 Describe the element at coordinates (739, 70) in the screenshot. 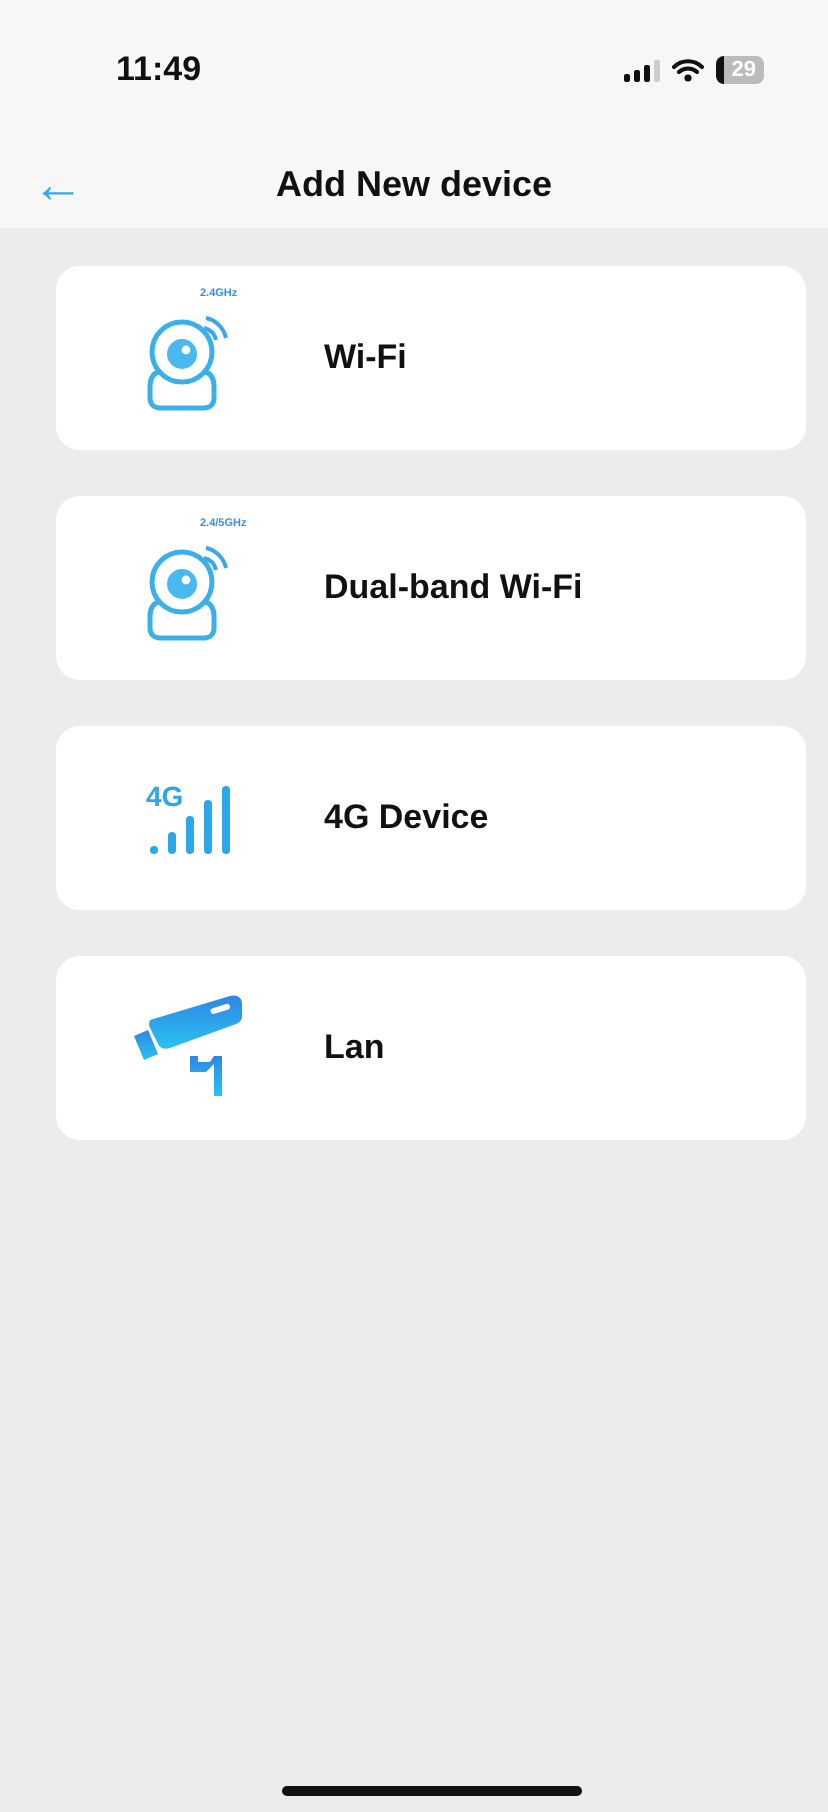

I see `battery-level: 29` at that location.